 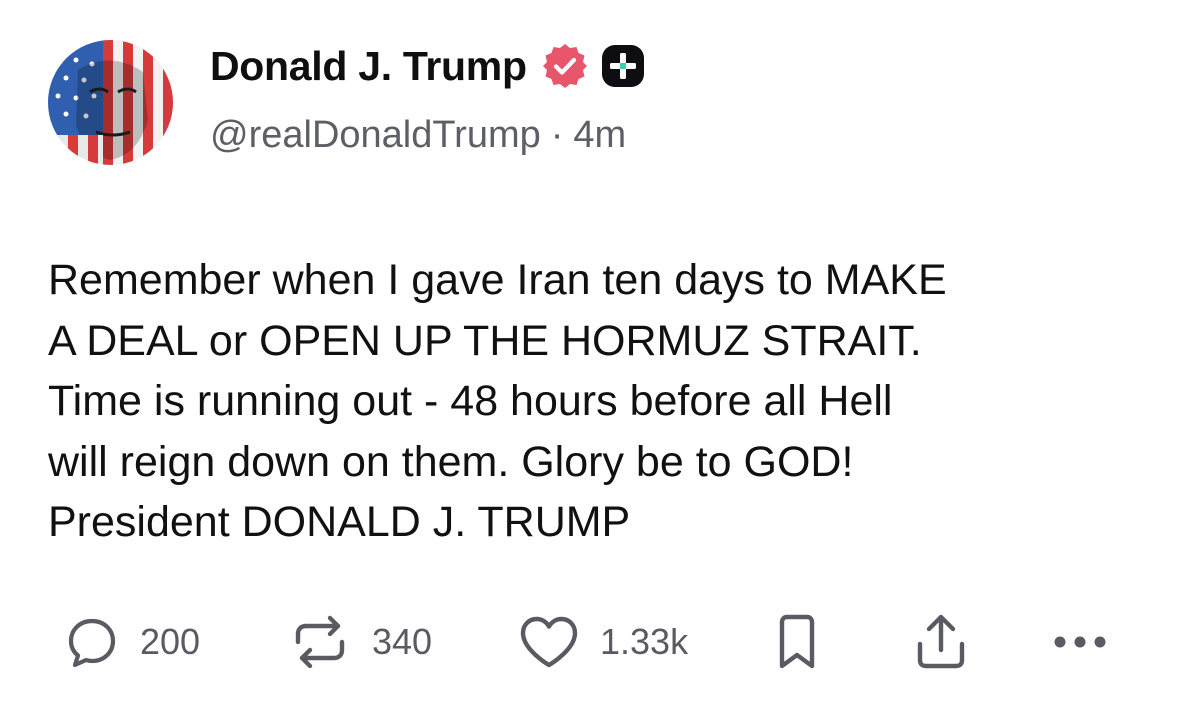 I want to click on repost-button: 340, so click(x=360, y=642).